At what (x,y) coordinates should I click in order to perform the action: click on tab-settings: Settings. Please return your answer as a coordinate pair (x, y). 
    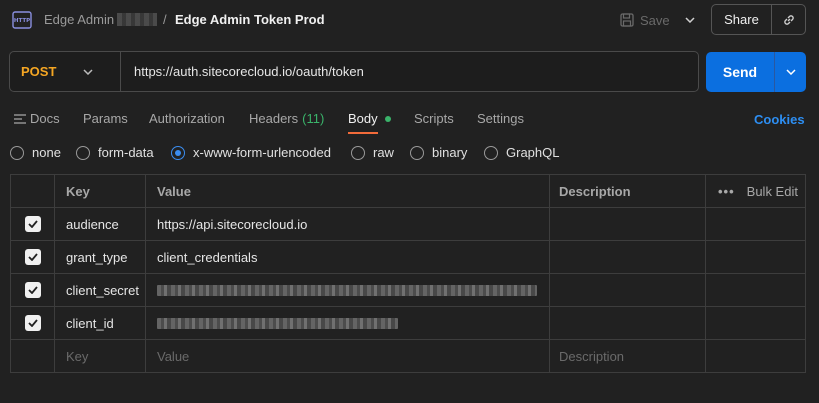
    Looking at the image, I should click on (500, 118).